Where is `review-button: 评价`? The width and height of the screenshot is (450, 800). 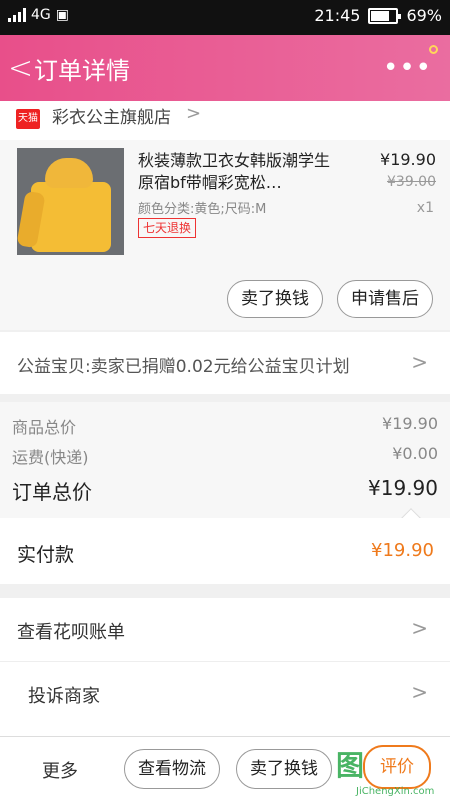 review-button: 评价 is located at coordinates (397, 767).